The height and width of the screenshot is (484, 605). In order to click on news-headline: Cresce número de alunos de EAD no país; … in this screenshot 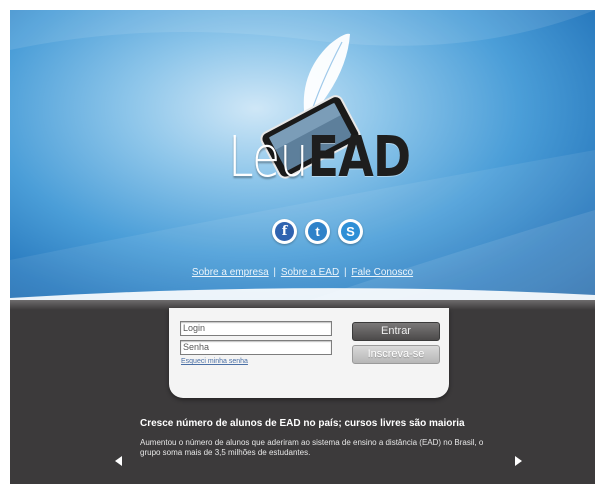, I will do `click(302, 423)`.